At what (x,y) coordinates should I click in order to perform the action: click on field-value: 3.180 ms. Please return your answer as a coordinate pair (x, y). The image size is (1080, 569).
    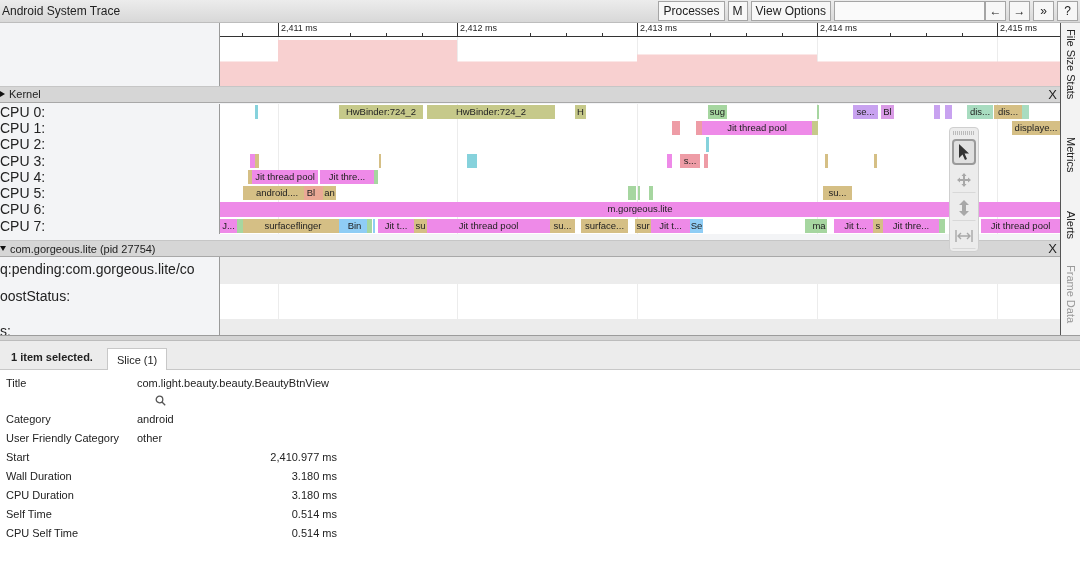
    Looking at the image, I should click on (314, 476).